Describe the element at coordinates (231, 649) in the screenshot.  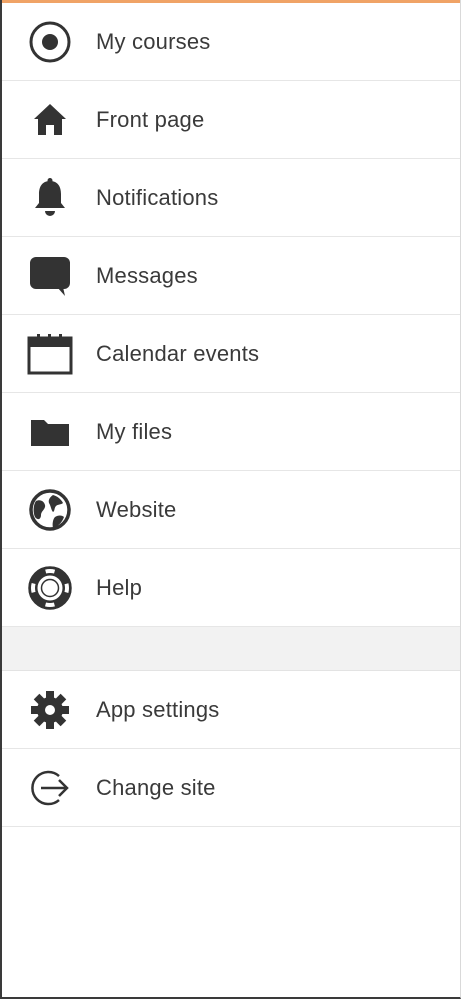
I see `menu-divider` at that location.